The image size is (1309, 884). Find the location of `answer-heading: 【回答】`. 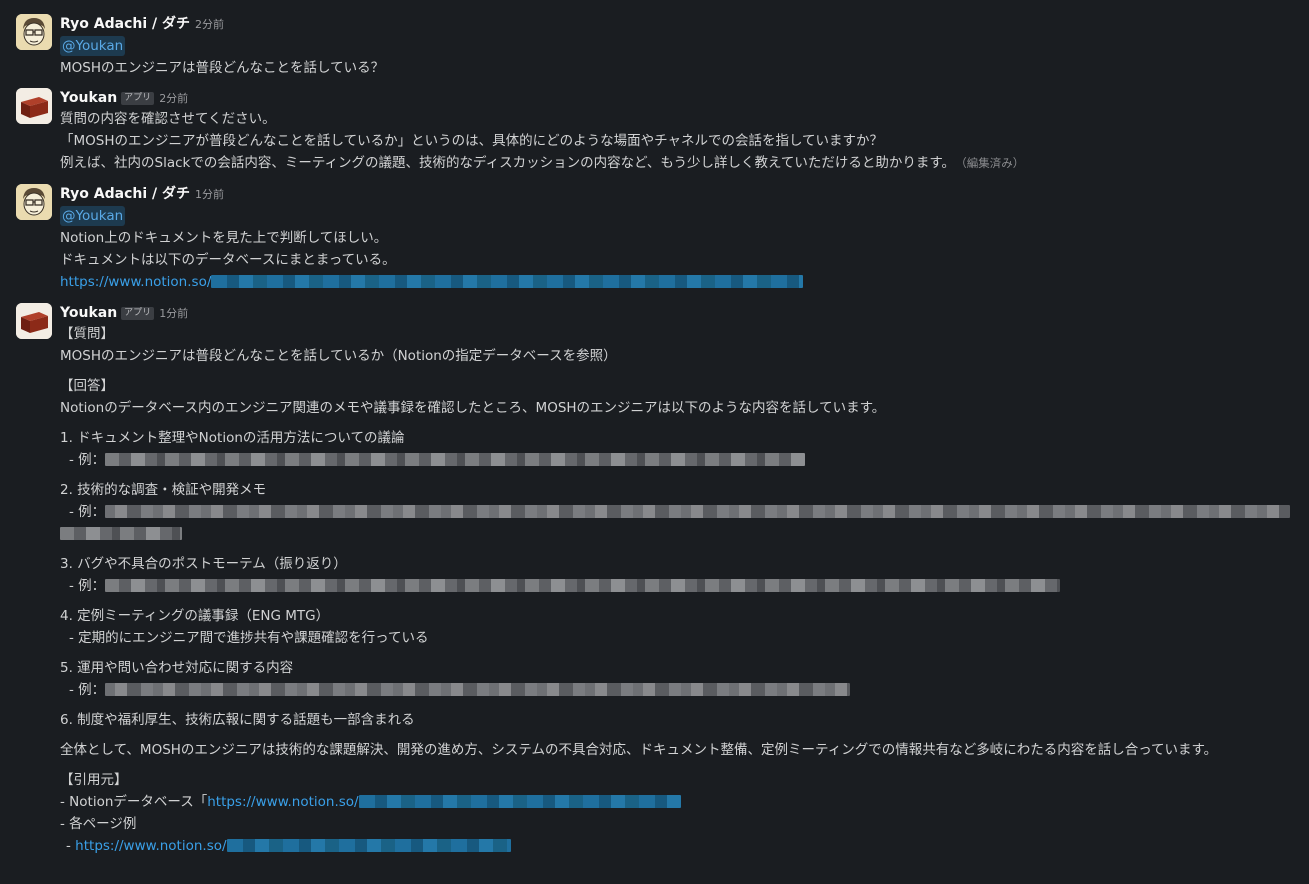

answer-heading: 【回答】 is located at coordinates (87, 386).